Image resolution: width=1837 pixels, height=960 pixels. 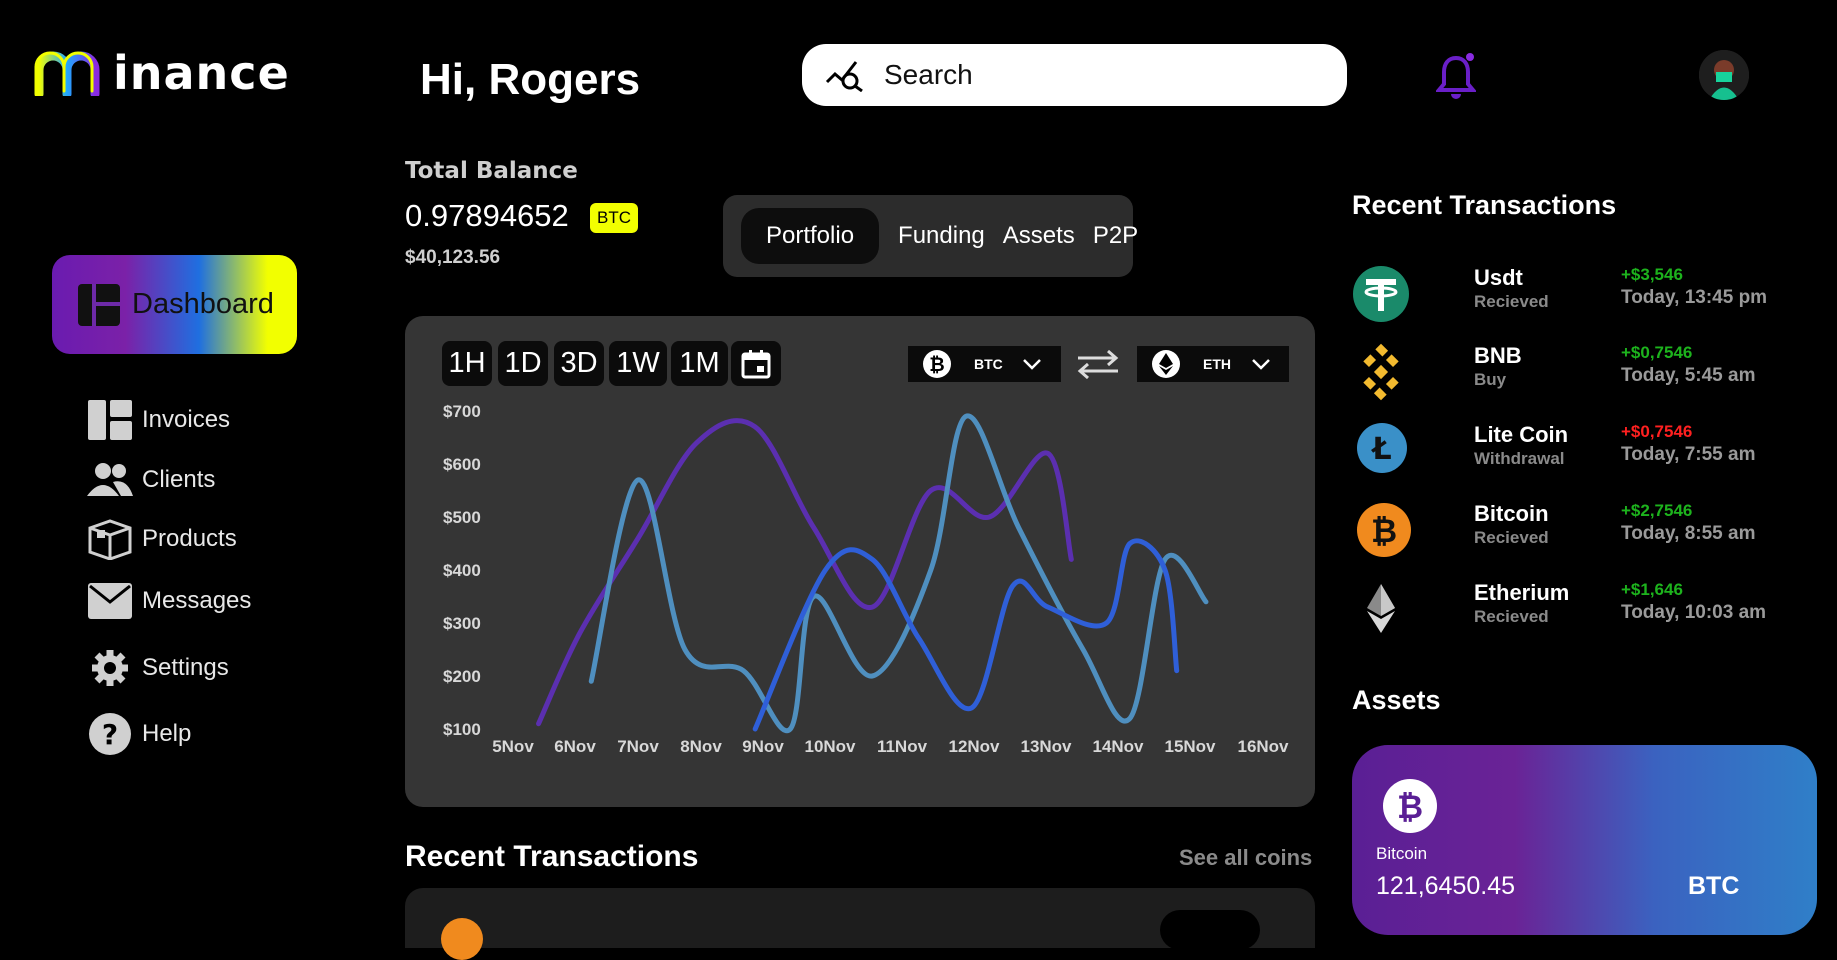 What do you see at coordinates (1039, 236) in the screenshot?
I see `tab-assets: Assets` at bounding box center [1039, 236].